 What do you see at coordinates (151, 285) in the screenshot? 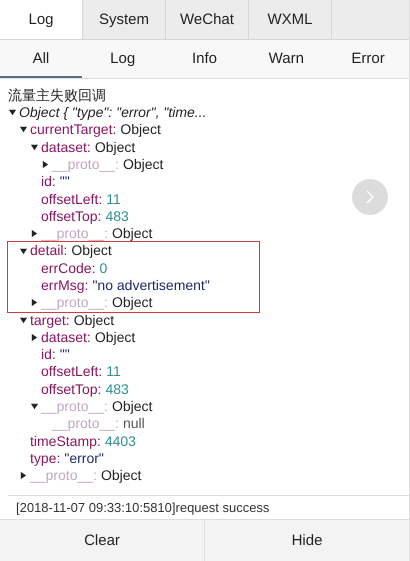
I see `property-value: "no advertisement"` at bounding box center [151, 285].